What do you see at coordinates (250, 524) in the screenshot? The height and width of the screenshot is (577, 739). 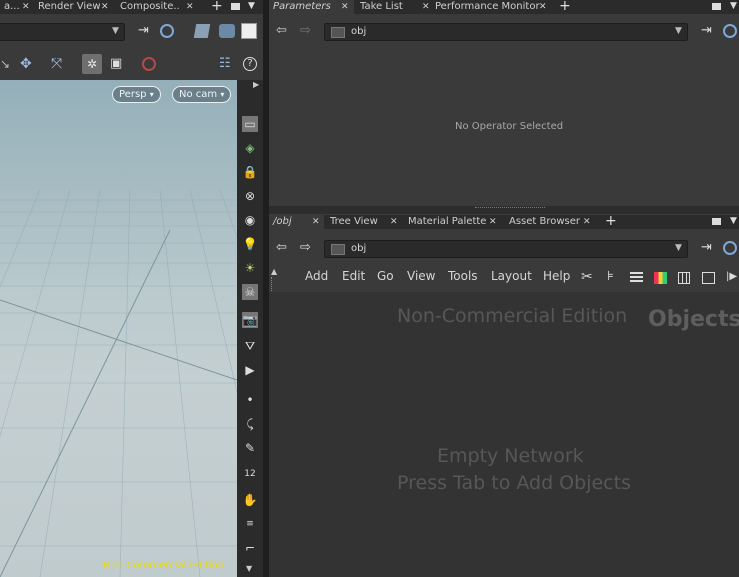 I see `layers-icon: ≡` at bounding box center [250, 524].